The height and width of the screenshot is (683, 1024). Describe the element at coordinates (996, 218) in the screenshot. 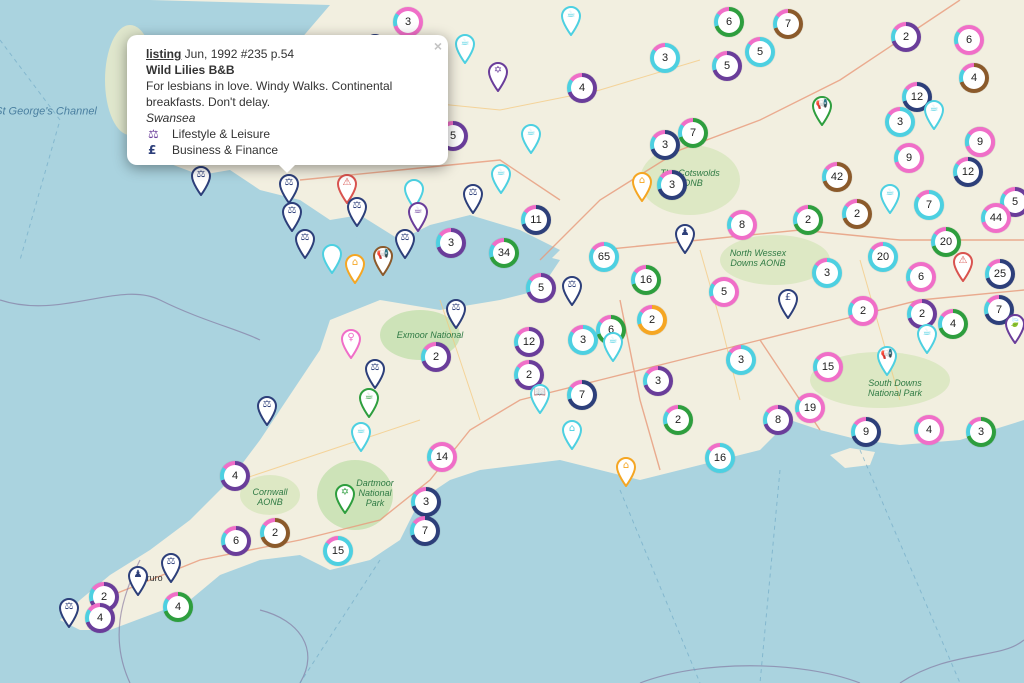

I see `cluster-marker: 44` at that location.